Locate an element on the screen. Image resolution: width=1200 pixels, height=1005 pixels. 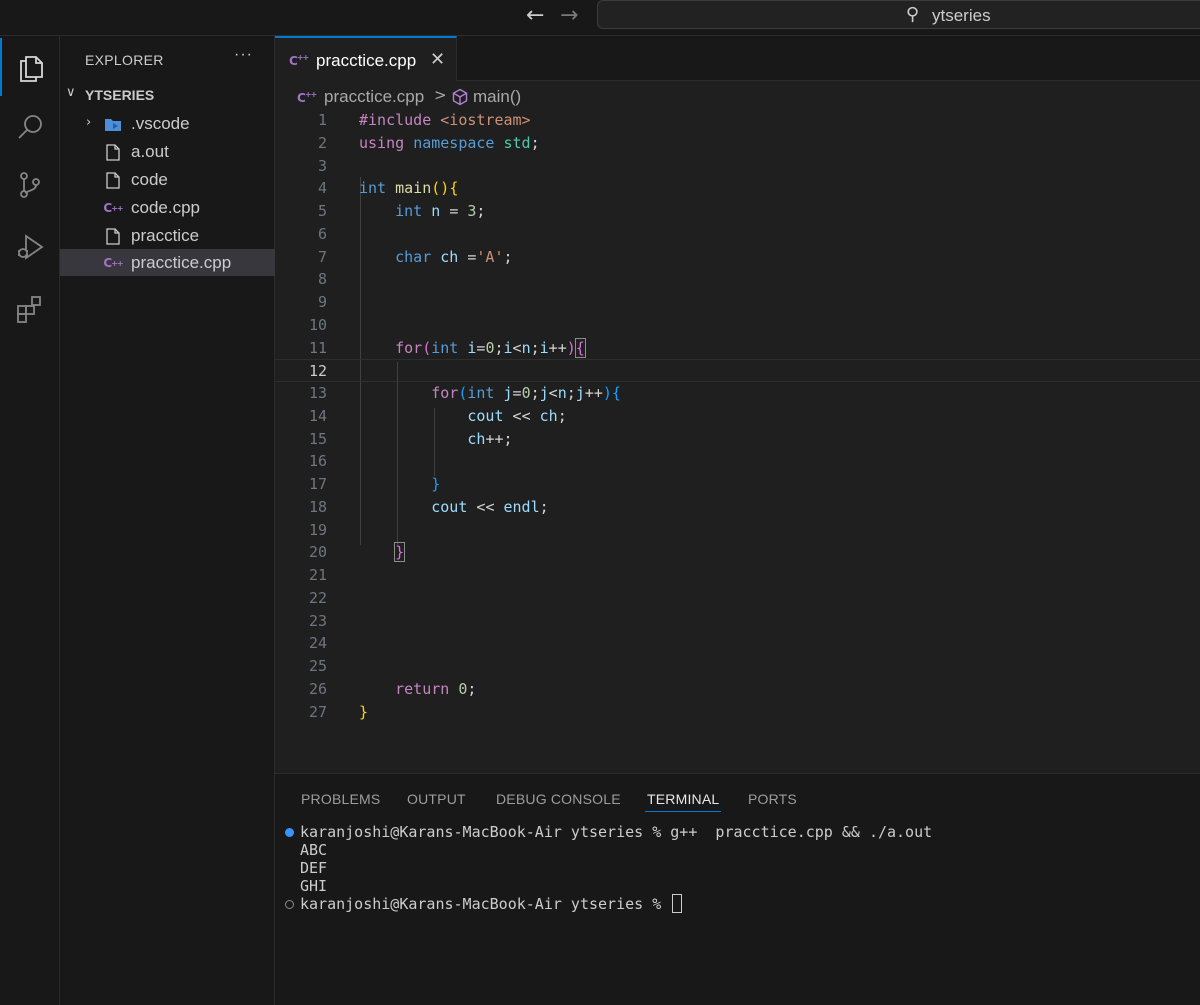
line-number: 19 is located at coordinates (317, 529).